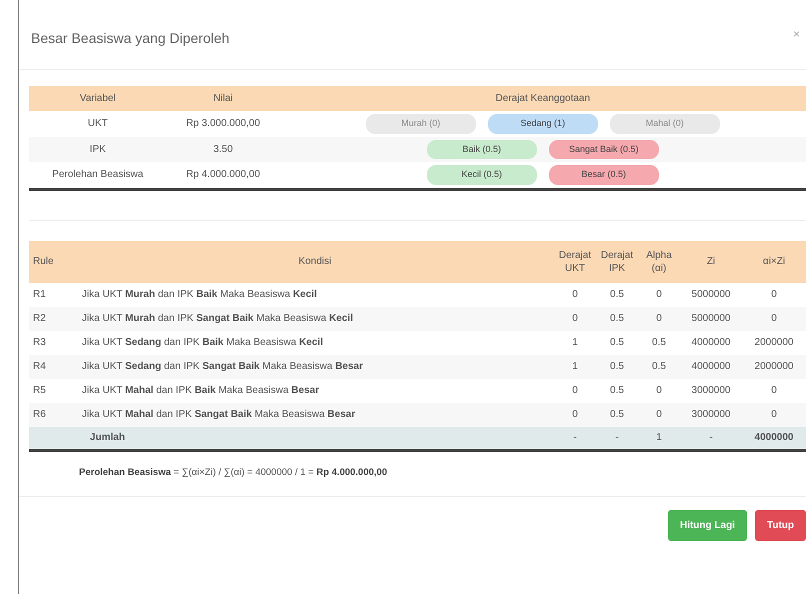  Describe the element at coordinates (421, 124) in the screenshot. I see `membership-badge: Murah (0)` at that location.